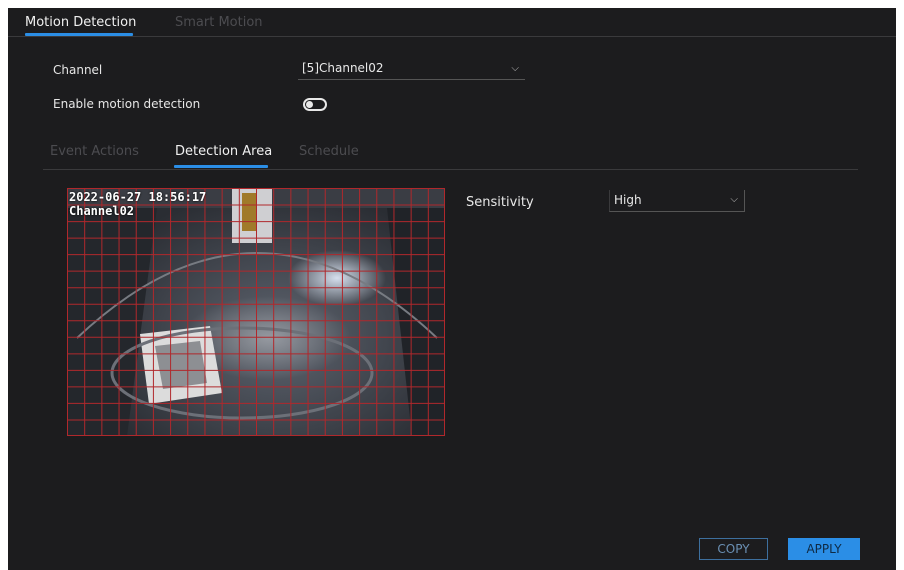 The image size is (904, 570). Describe the element at coordinates (138, 197) in the screenshot. I see `osd-timestamp: 2022-06-27 18:56:17` at that location.